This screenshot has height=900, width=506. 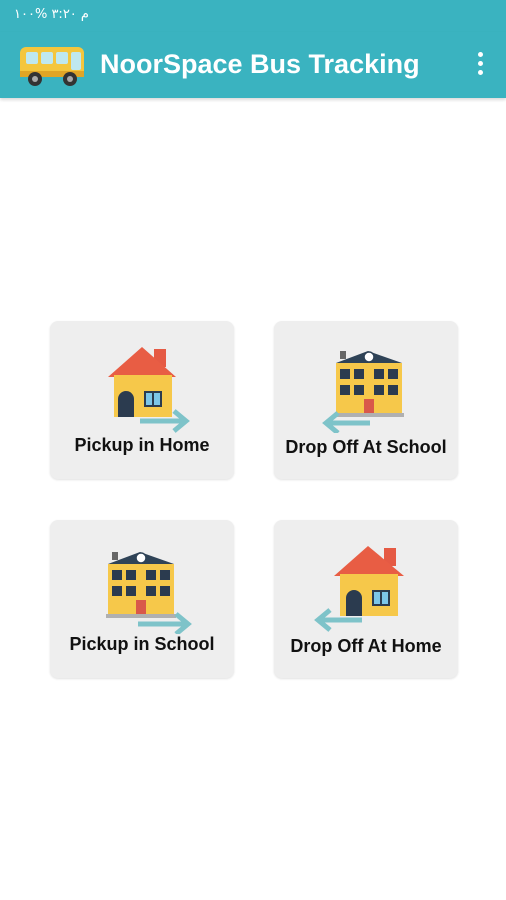 I want to click on pickup-in-home-card: Pickup in Home, so click(x=142, y=400).